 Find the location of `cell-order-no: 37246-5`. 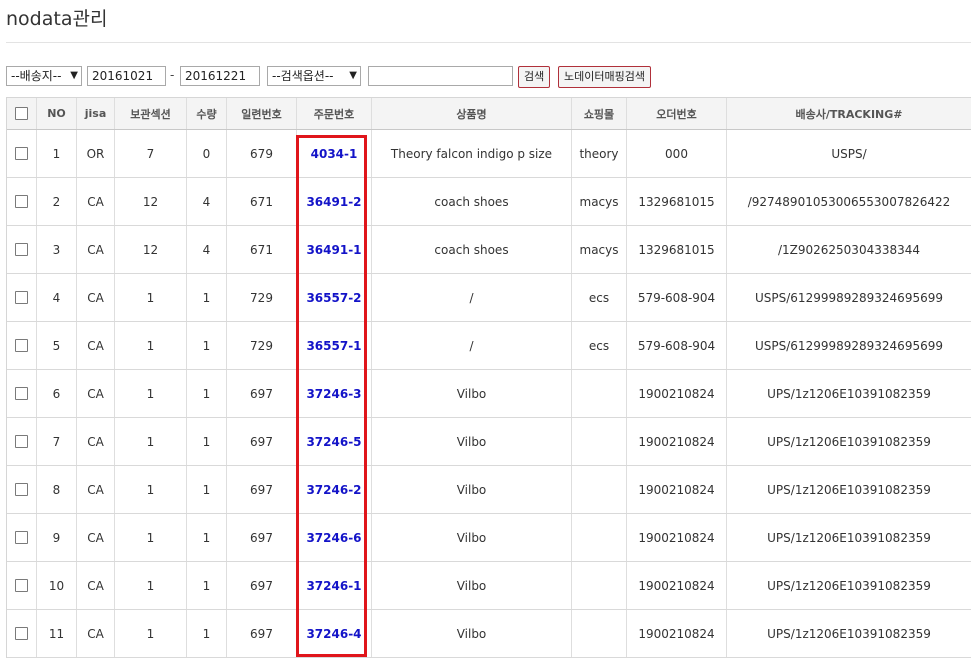

cell-order-no: 37246-5 is located at coordinates (334, 441).